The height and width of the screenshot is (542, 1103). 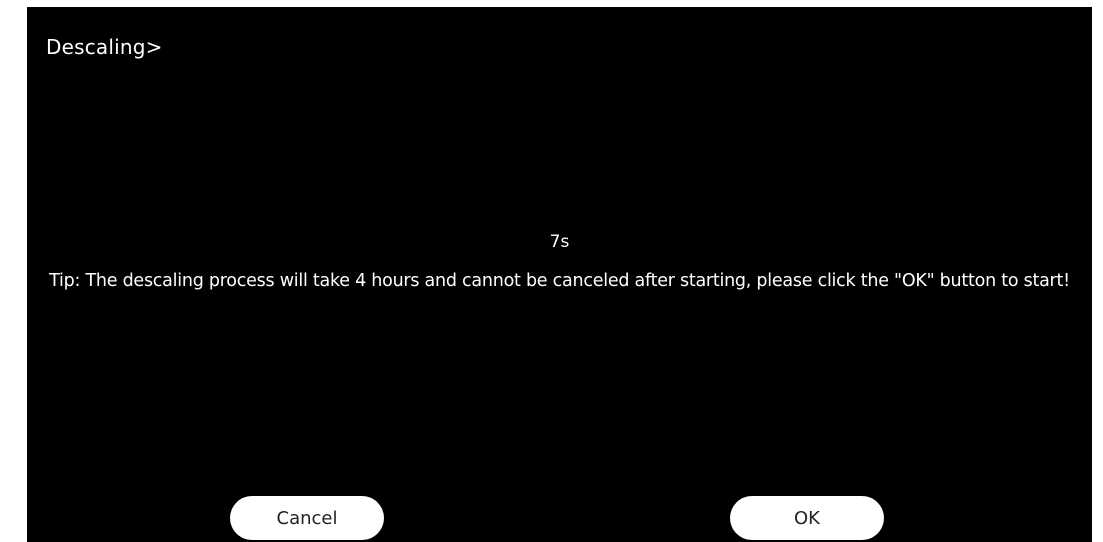 I want to click on cancel-button: Cancel, so click(x=307, y=518).